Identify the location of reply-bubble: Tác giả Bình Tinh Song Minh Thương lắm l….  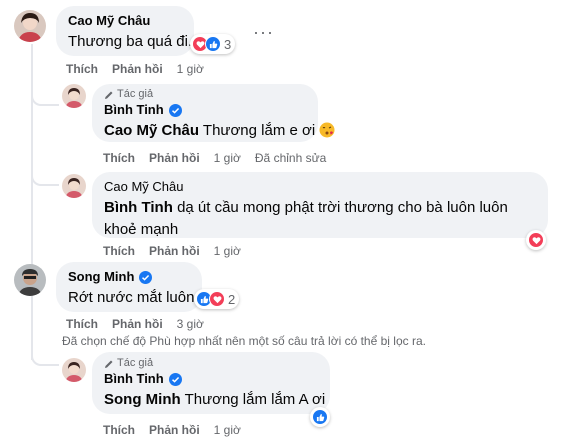
(211, 383).